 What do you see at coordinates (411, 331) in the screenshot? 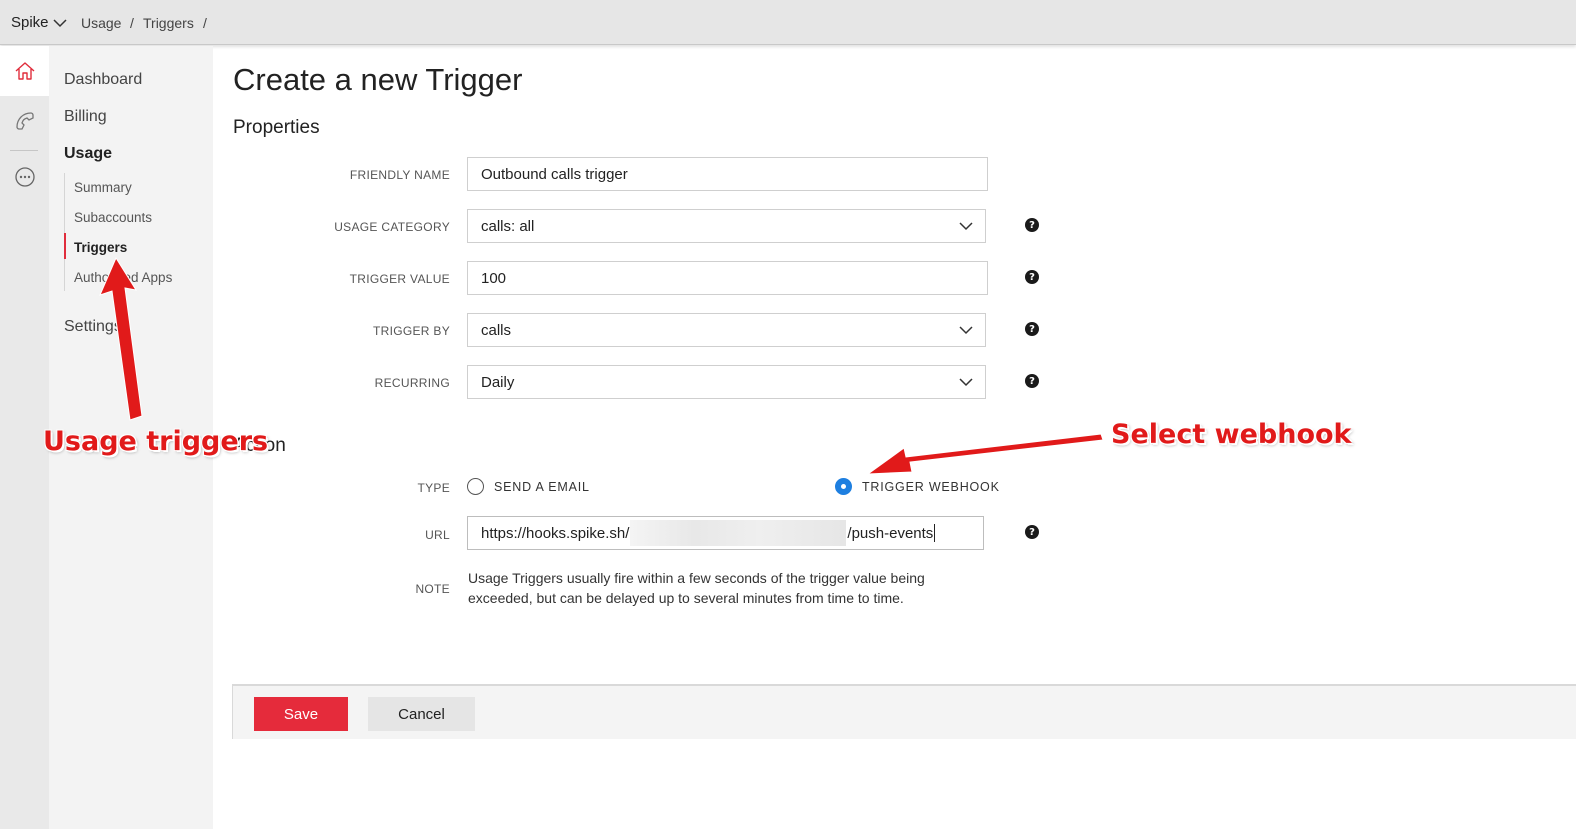
I see `trigger-by-label: TRIGGER BY` at bounding box center [411, 331].